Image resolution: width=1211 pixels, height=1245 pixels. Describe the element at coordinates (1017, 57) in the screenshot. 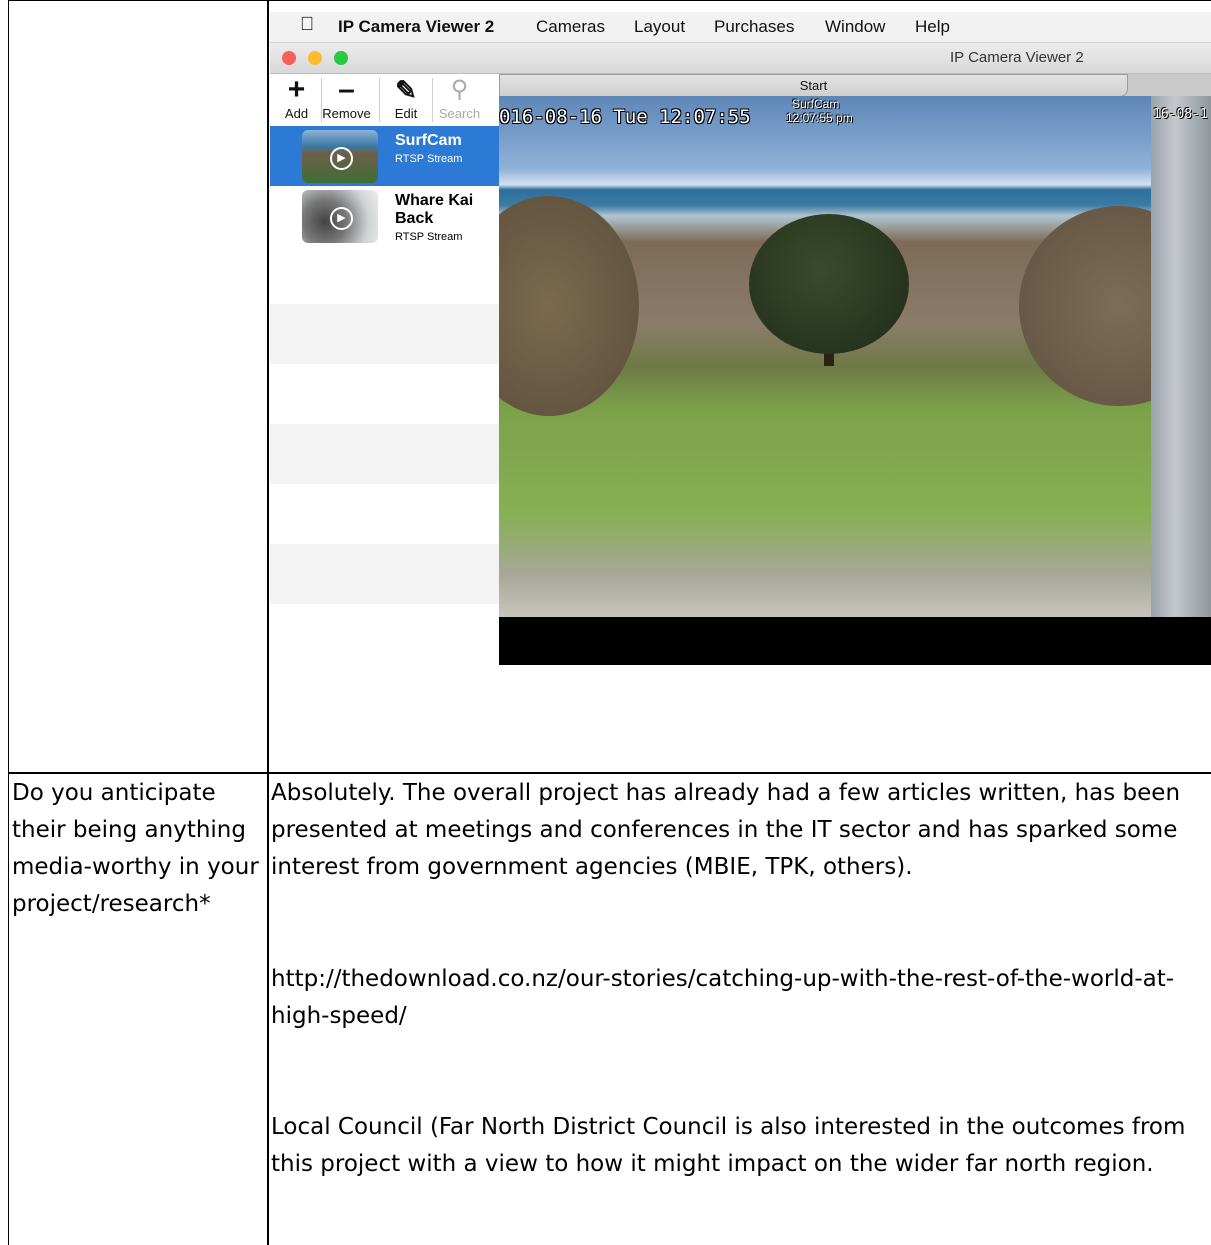

I see `window-title: IP Camera Viewer 2` at that location.